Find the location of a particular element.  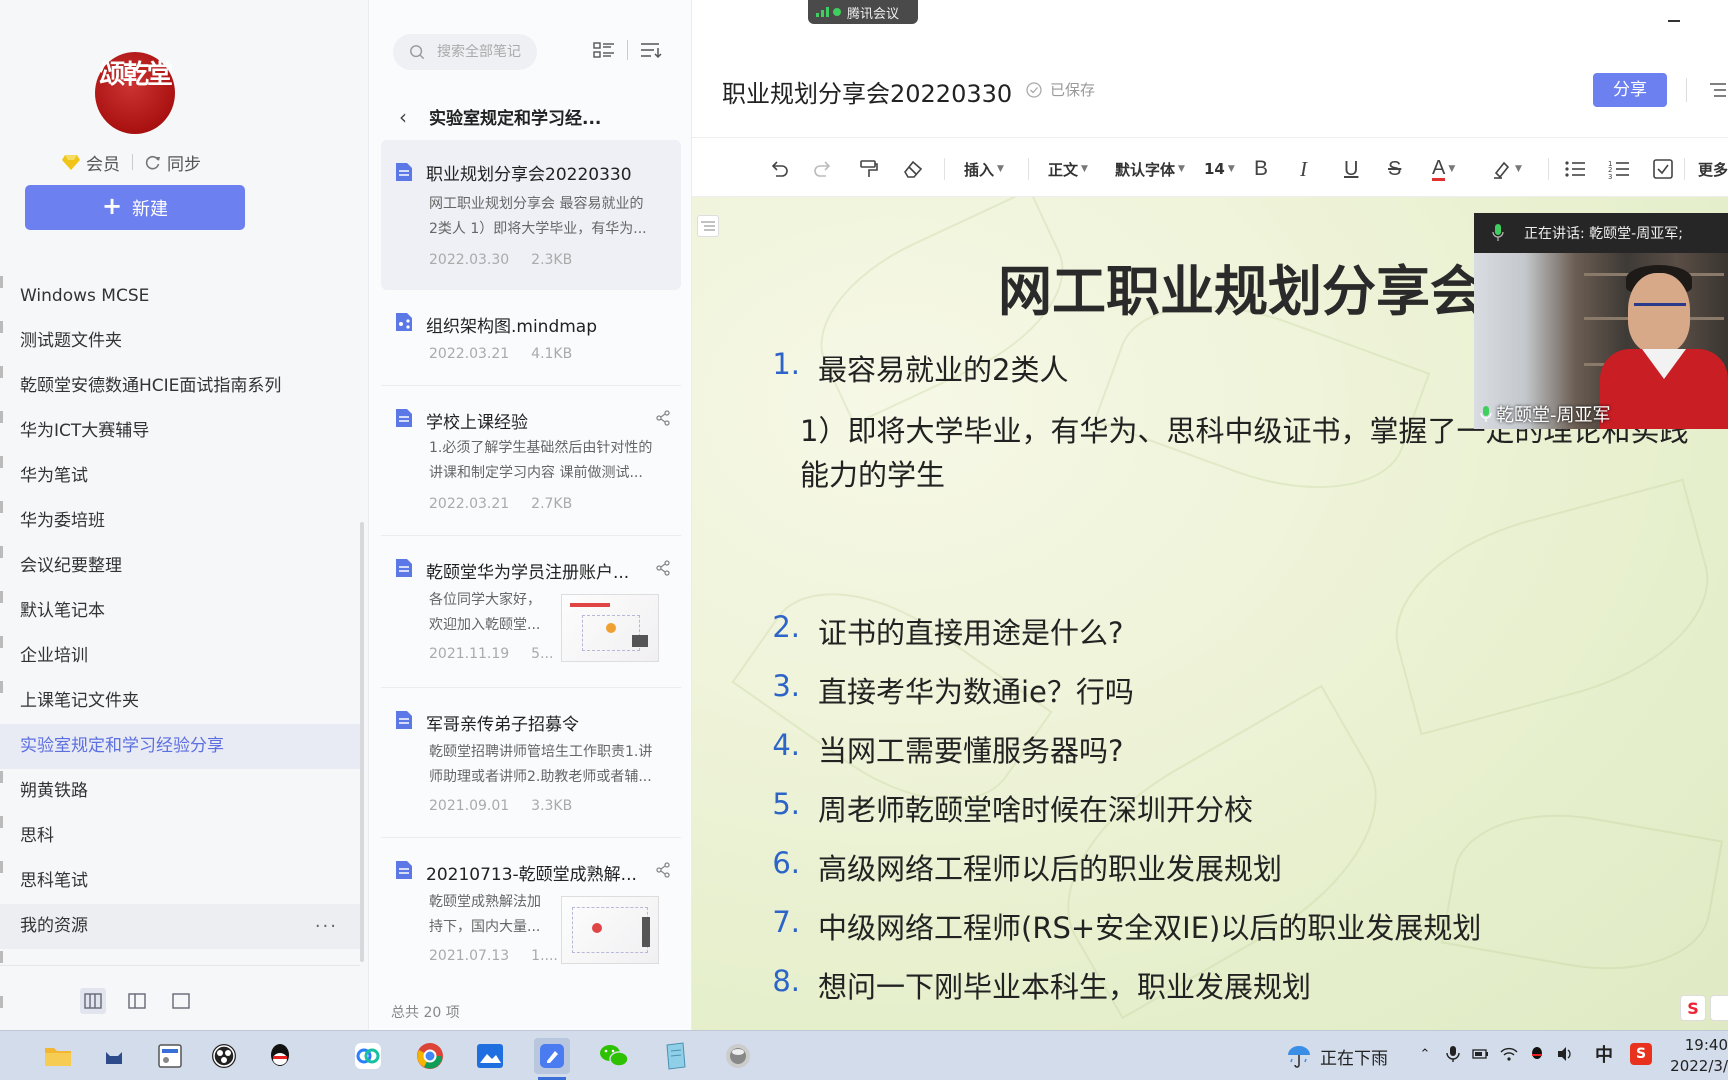

three-column-view-icon is located at coordinates (93, 1001).